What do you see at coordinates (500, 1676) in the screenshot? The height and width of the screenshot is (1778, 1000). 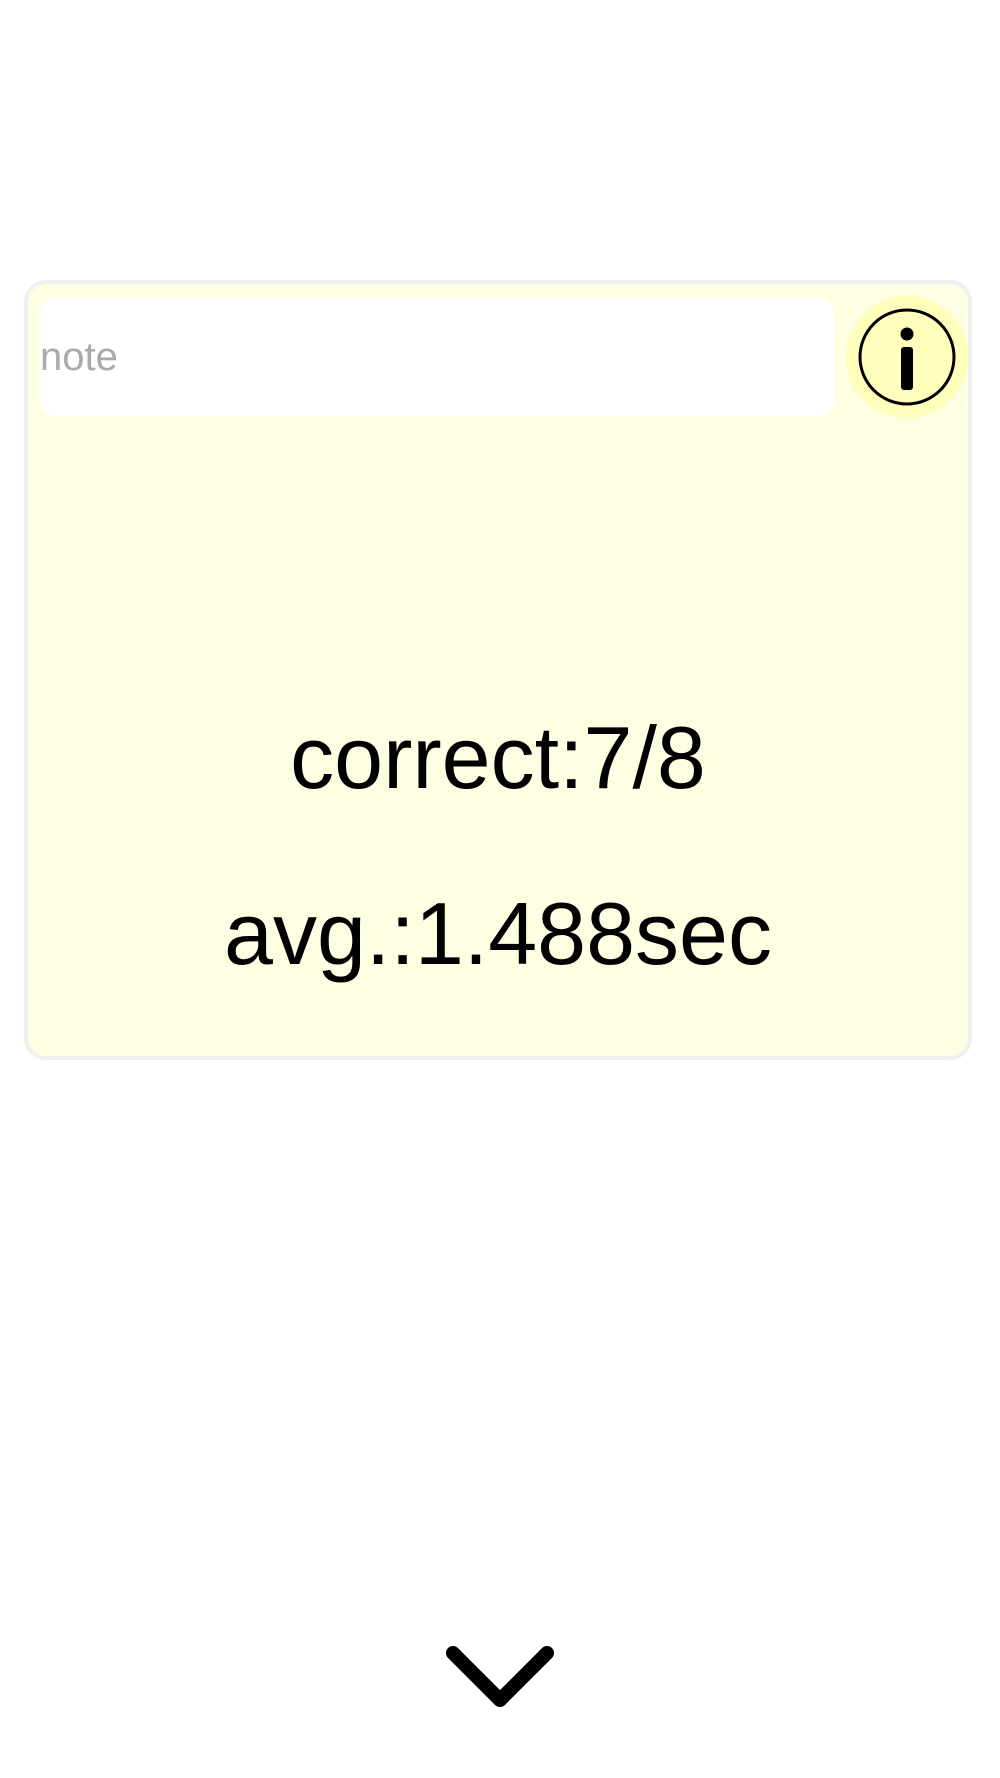 I see `chevron-down-icon` at bounding box center [500, 1676].